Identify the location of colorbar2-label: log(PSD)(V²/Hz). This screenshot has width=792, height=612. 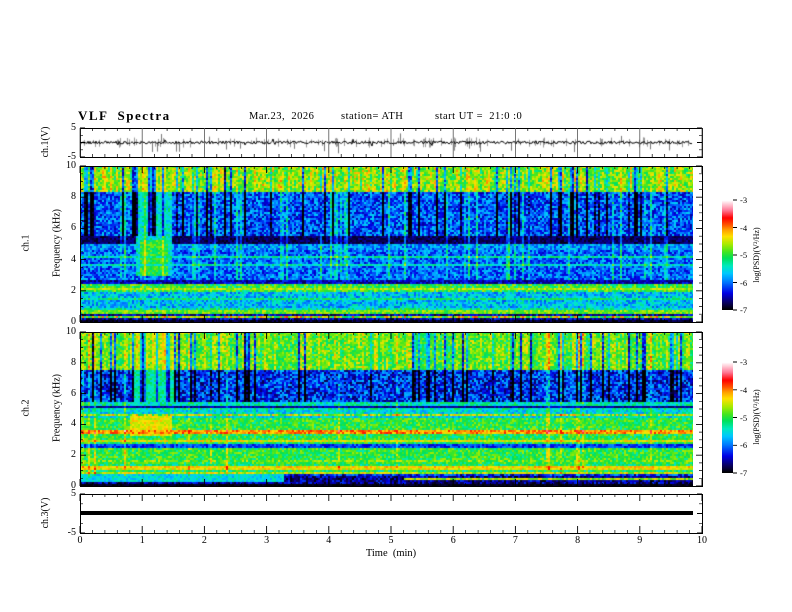
(756, 417).